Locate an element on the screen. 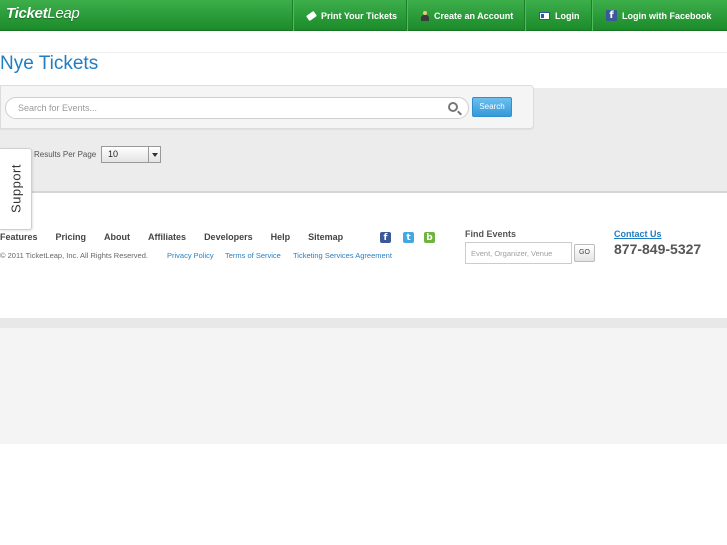 The height and width of the screenshot is (545, 727). find-events-input is located at coordinates (518, 253).